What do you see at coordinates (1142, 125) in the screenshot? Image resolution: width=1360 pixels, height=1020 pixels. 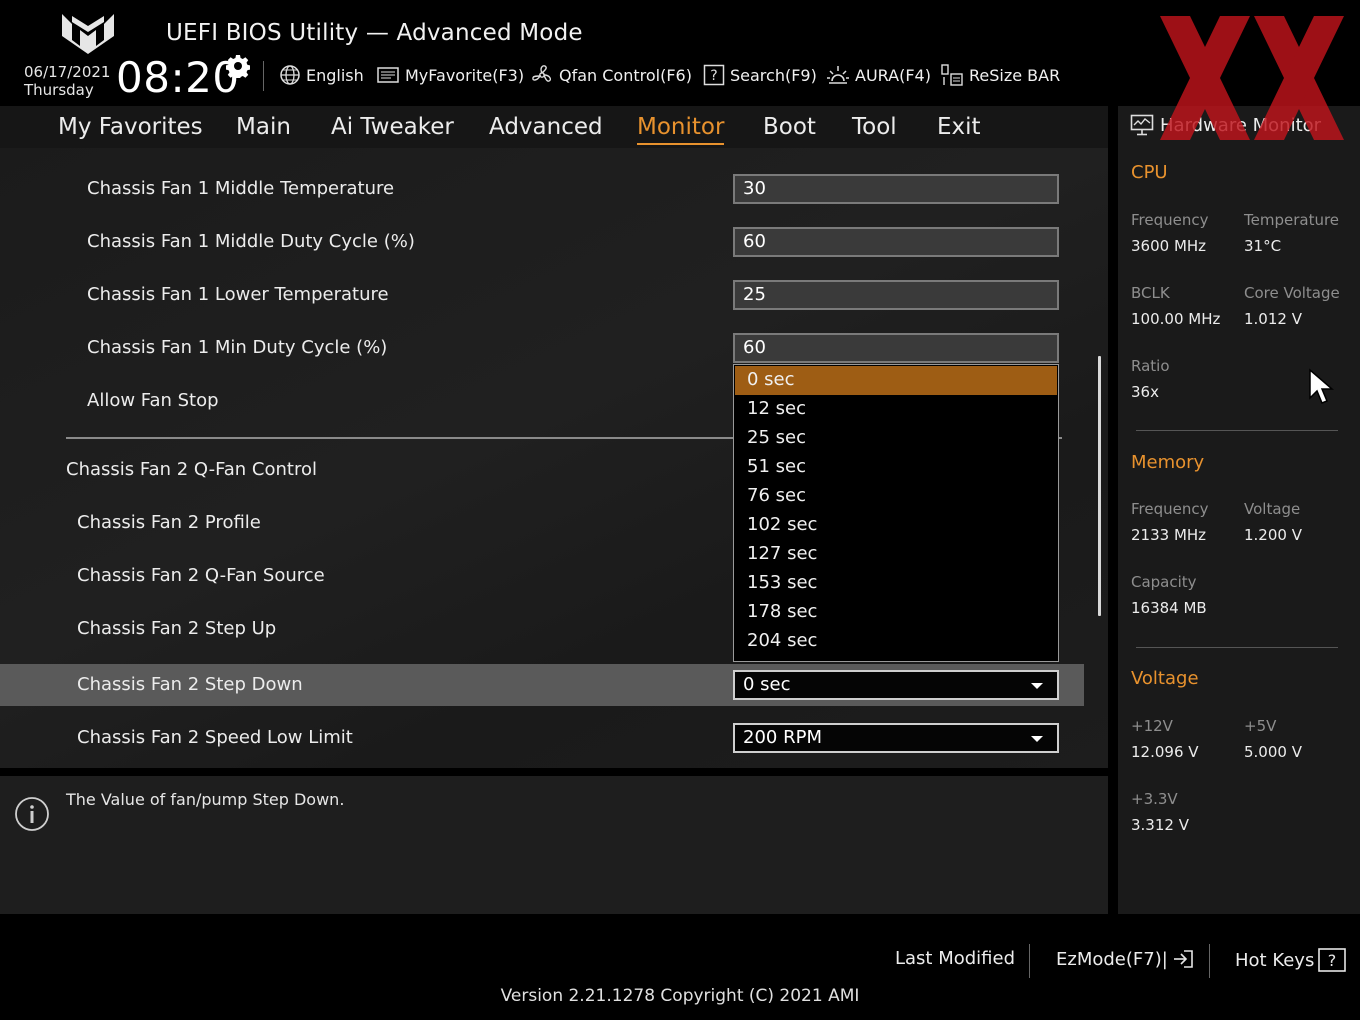 I see `monitor-icon` at bounding box center [1142, 125].